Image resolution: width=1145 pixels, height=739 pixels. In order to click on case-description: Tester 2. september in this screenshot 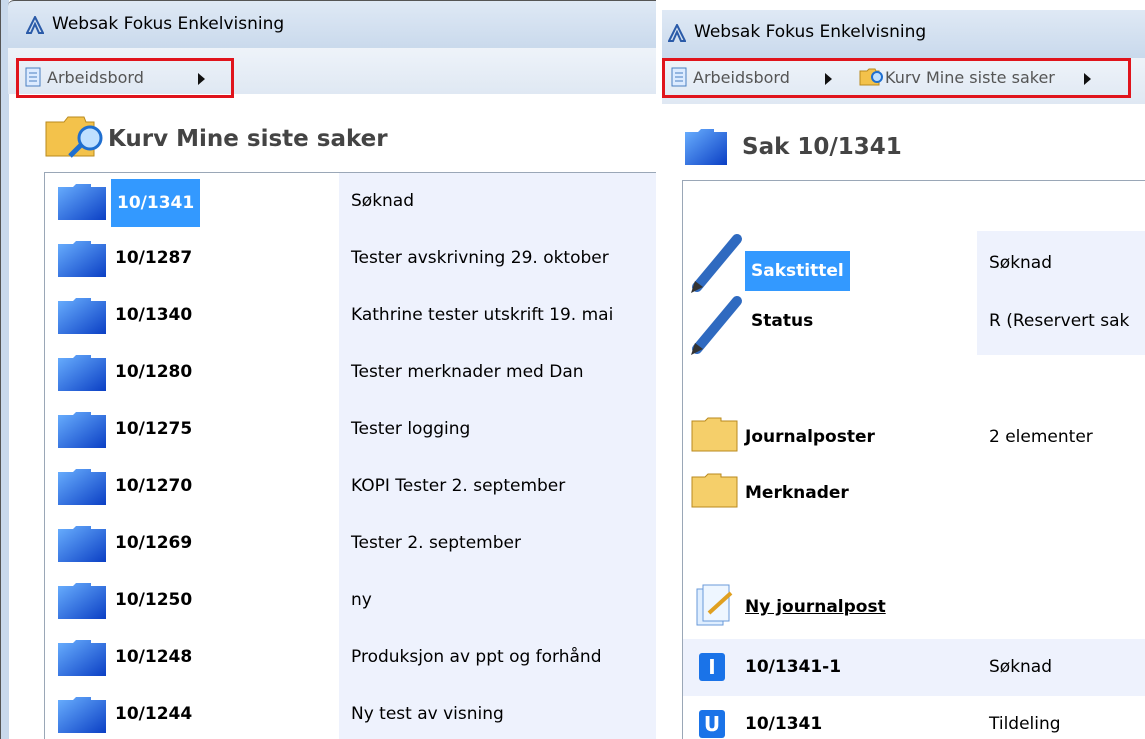, I will do `click(436, 543)`.